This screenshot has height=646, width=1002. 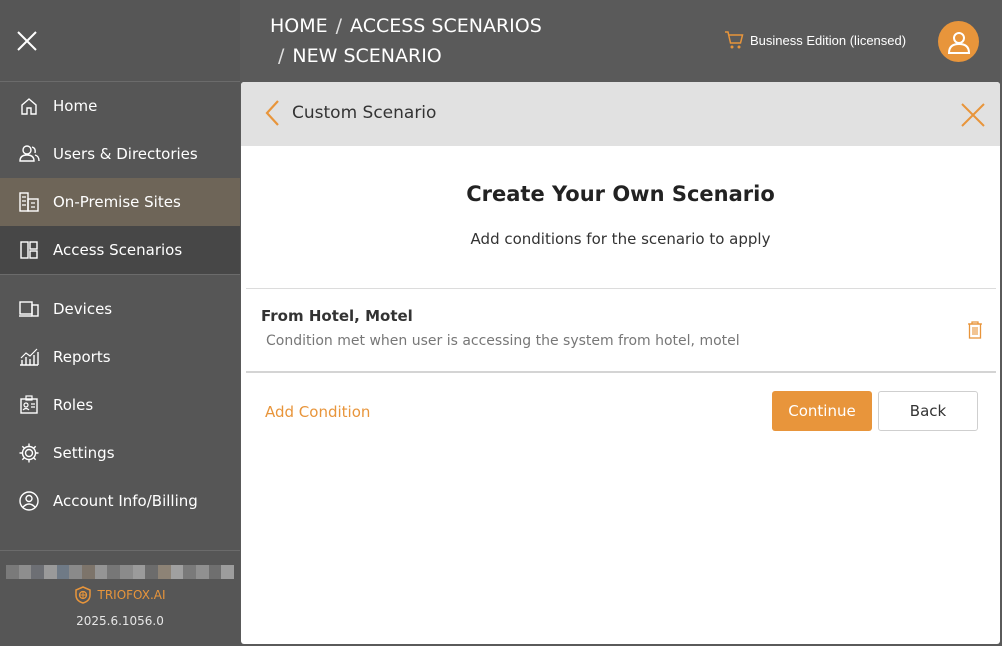 I want to click on sidebar-item-devices: Devices, so click(x=120, y=309).